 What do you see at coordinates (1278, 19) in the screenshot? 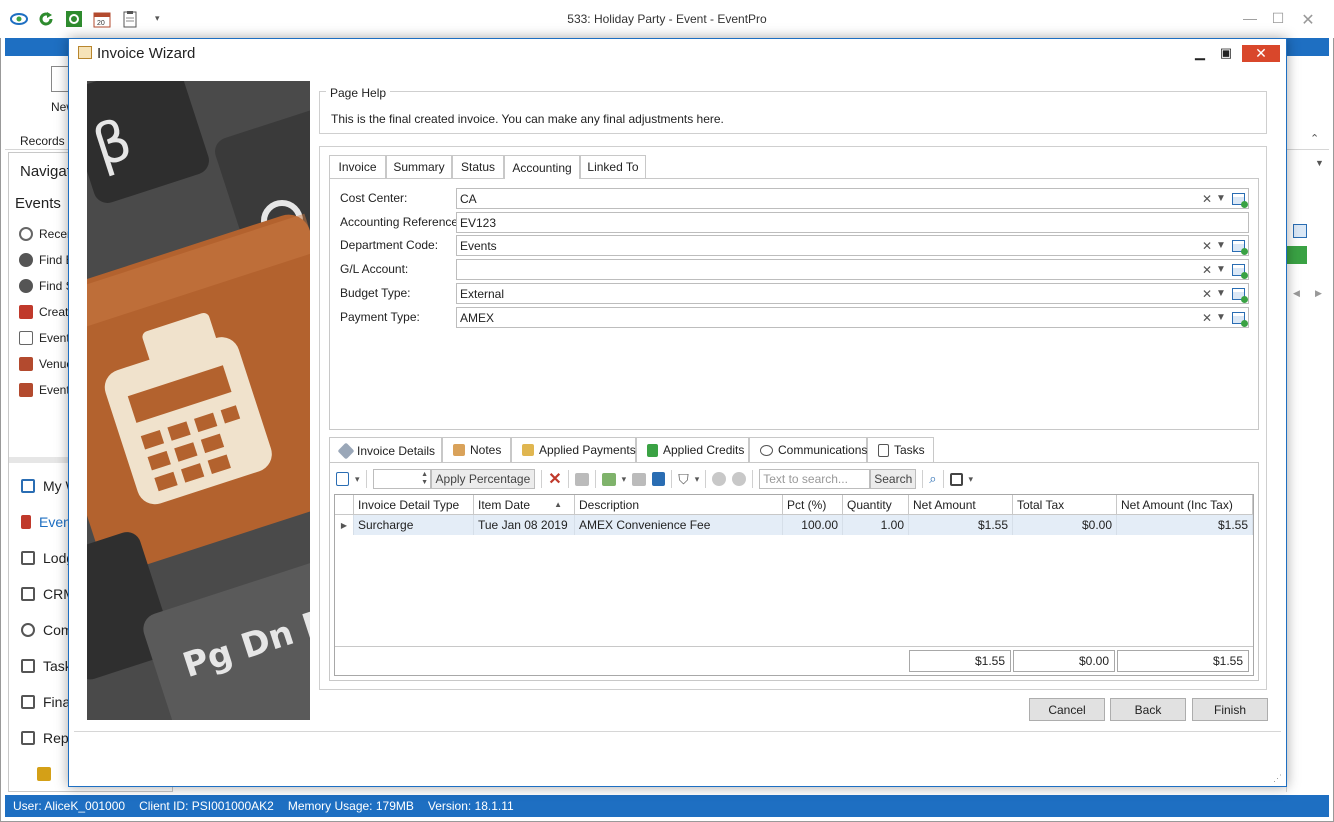
I see `maximize-icon: ☐` at bounding box center [1278, 19].